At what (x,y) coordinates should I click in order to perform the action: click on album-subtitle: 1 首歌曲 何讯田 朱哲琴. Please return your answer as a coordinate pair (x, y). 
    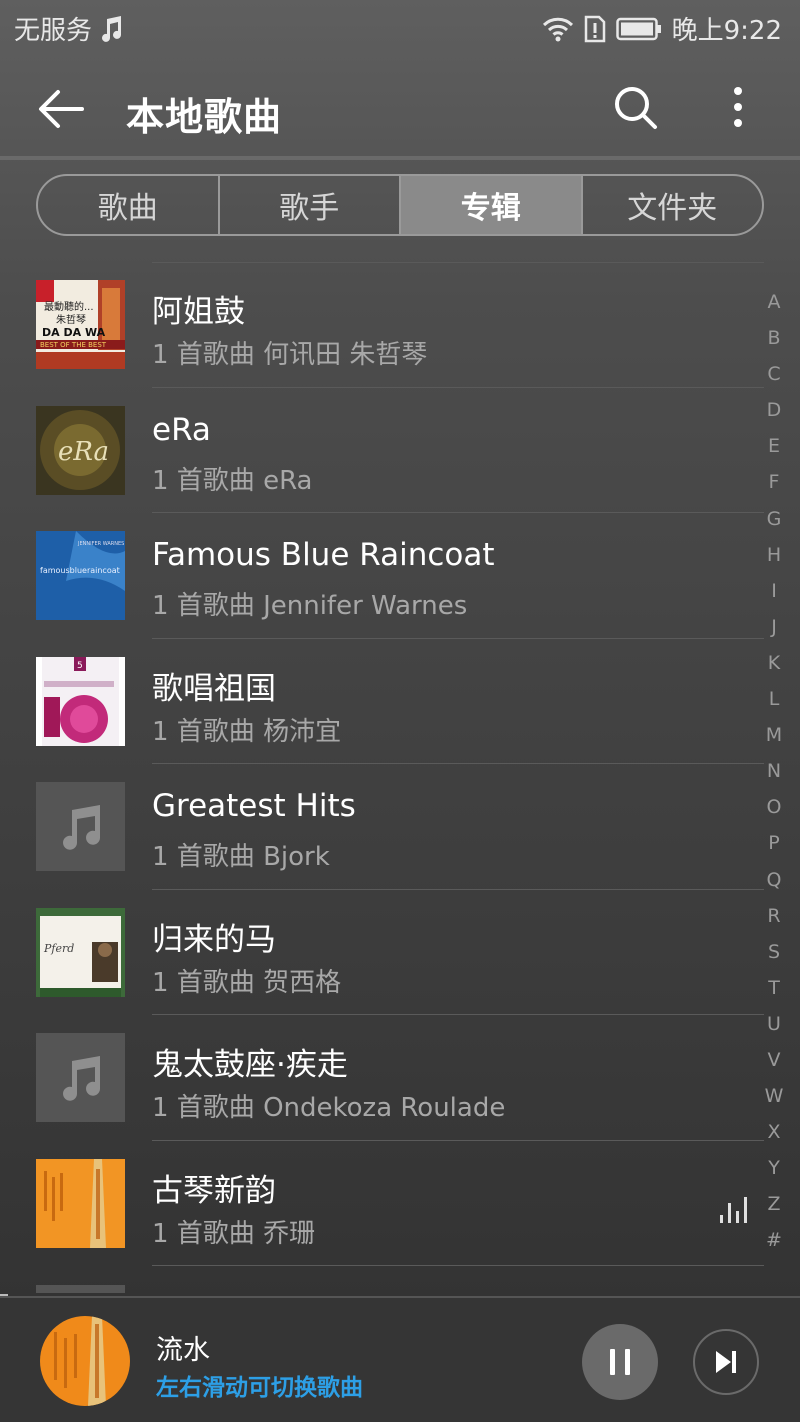
    Looking at the image, I should click on (290, 355).